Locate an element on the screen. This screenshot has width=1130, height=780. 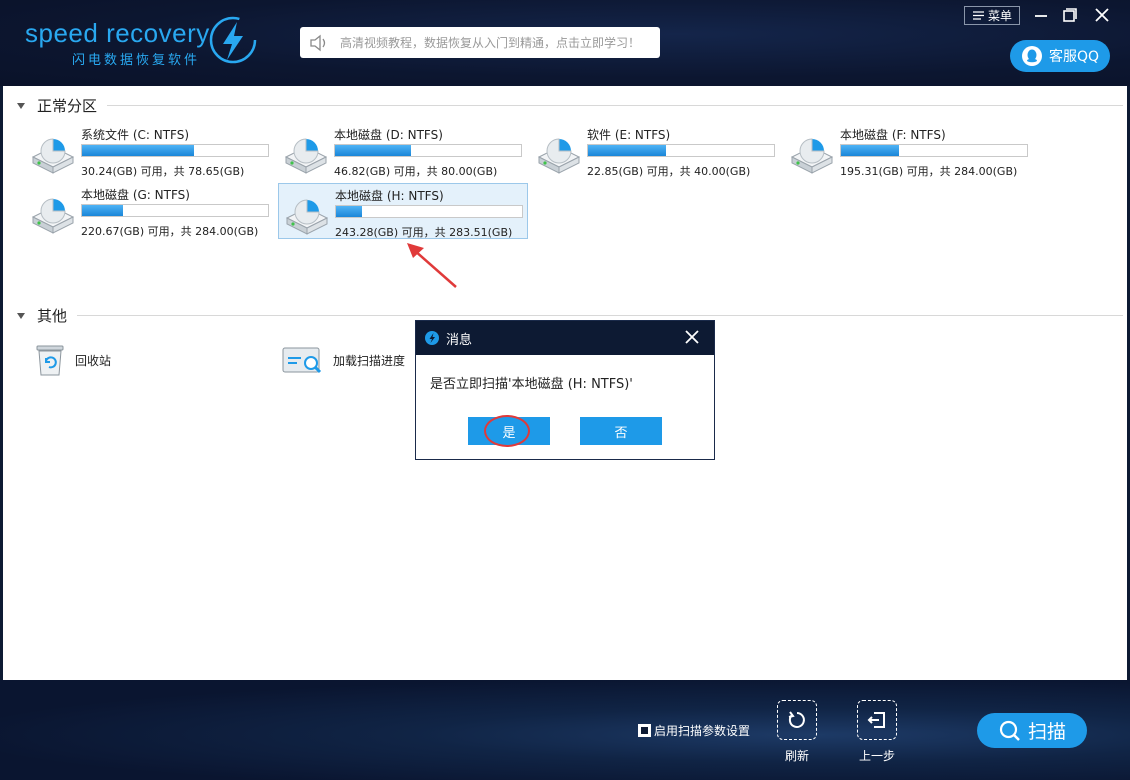
checkbox-box is located at coordinates (644, 730).